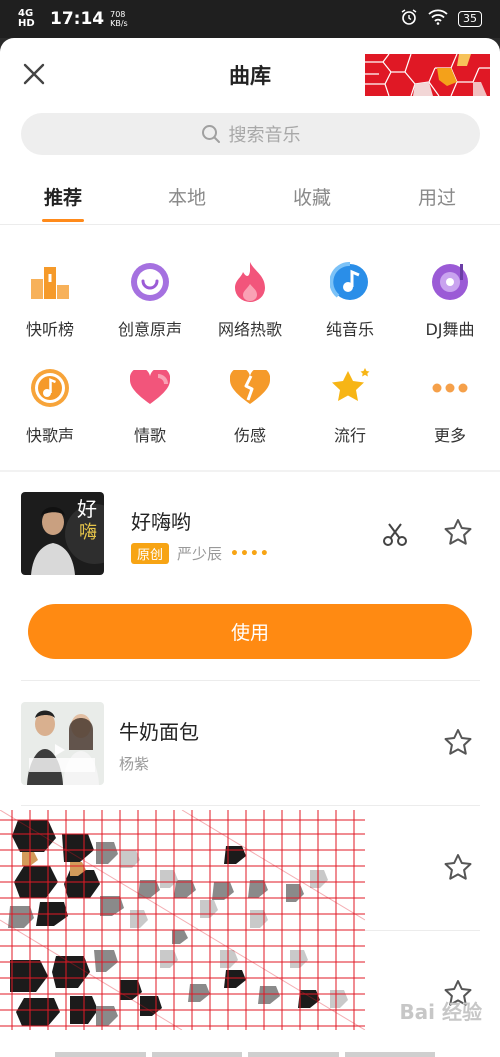 The image size is (500, 1057). I want to click on header: 曲库, so click(250, 74).